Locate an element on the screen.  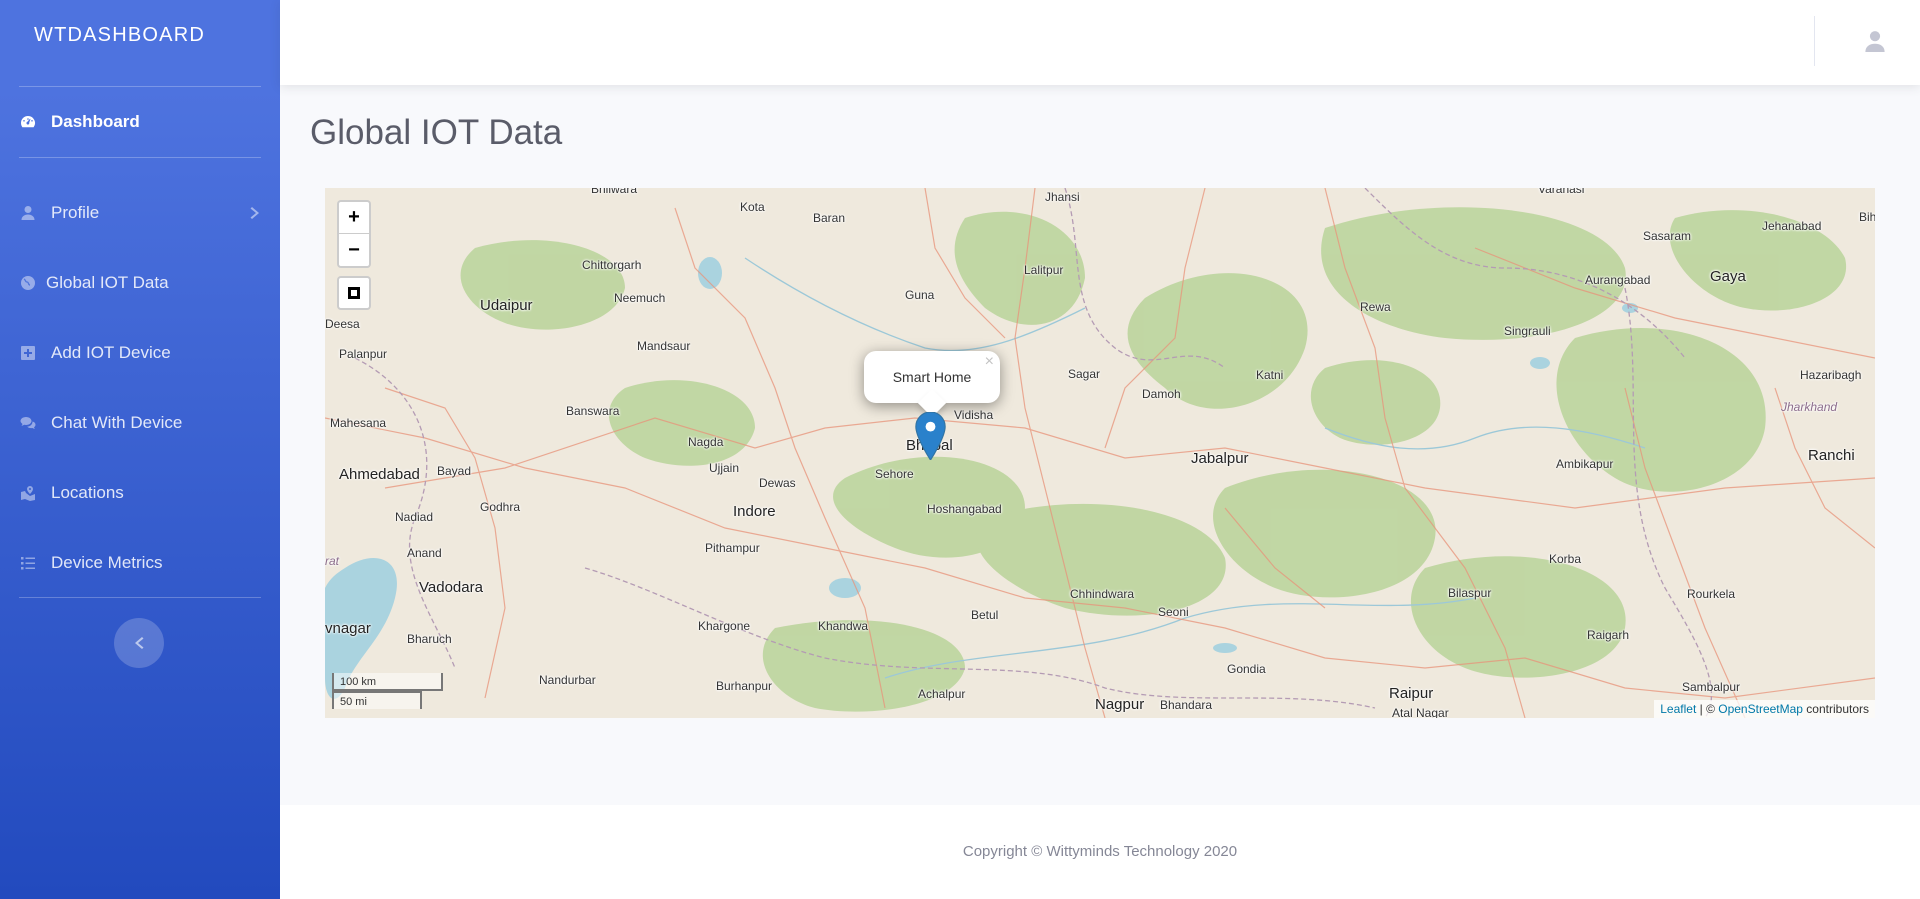
marker-popup: Smart Home × is located at coordinates (932, 384).